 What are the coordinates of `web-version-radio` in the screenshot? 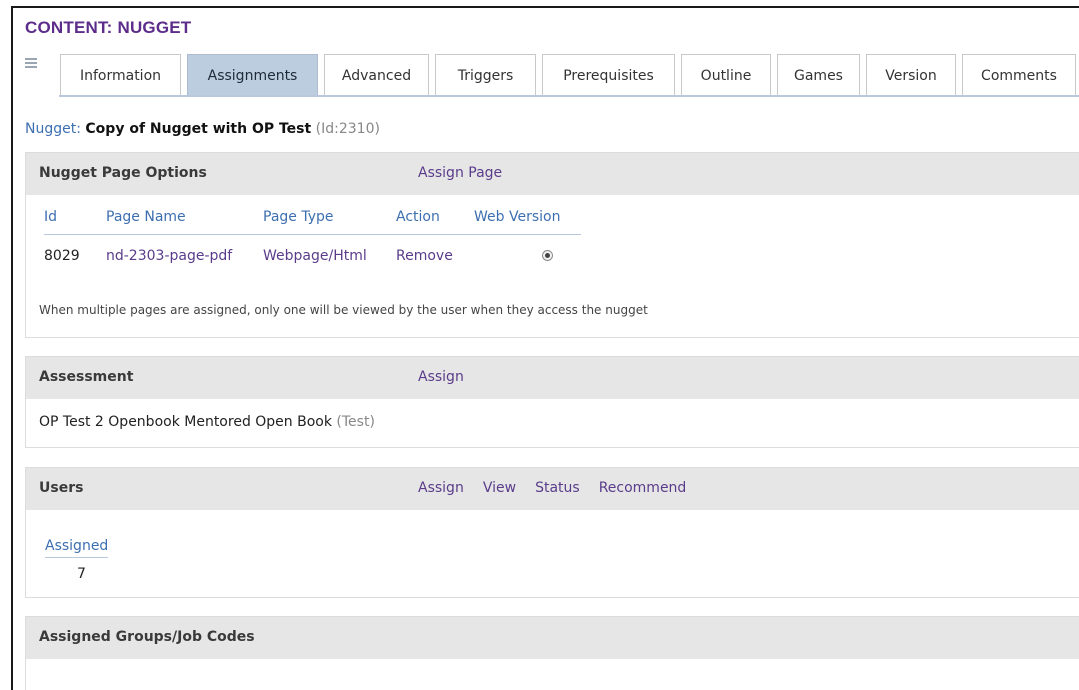 It's located at (547, 255).